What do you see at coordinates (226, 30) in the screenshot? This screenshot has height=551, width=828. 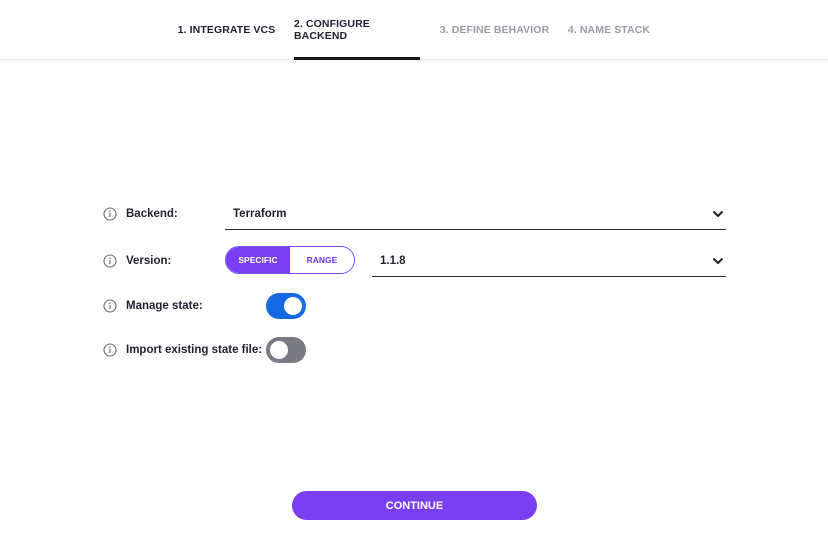 I see `step-integrate-vcs: 1. INTEGRATE VCS` at bounding box center [226, 30].